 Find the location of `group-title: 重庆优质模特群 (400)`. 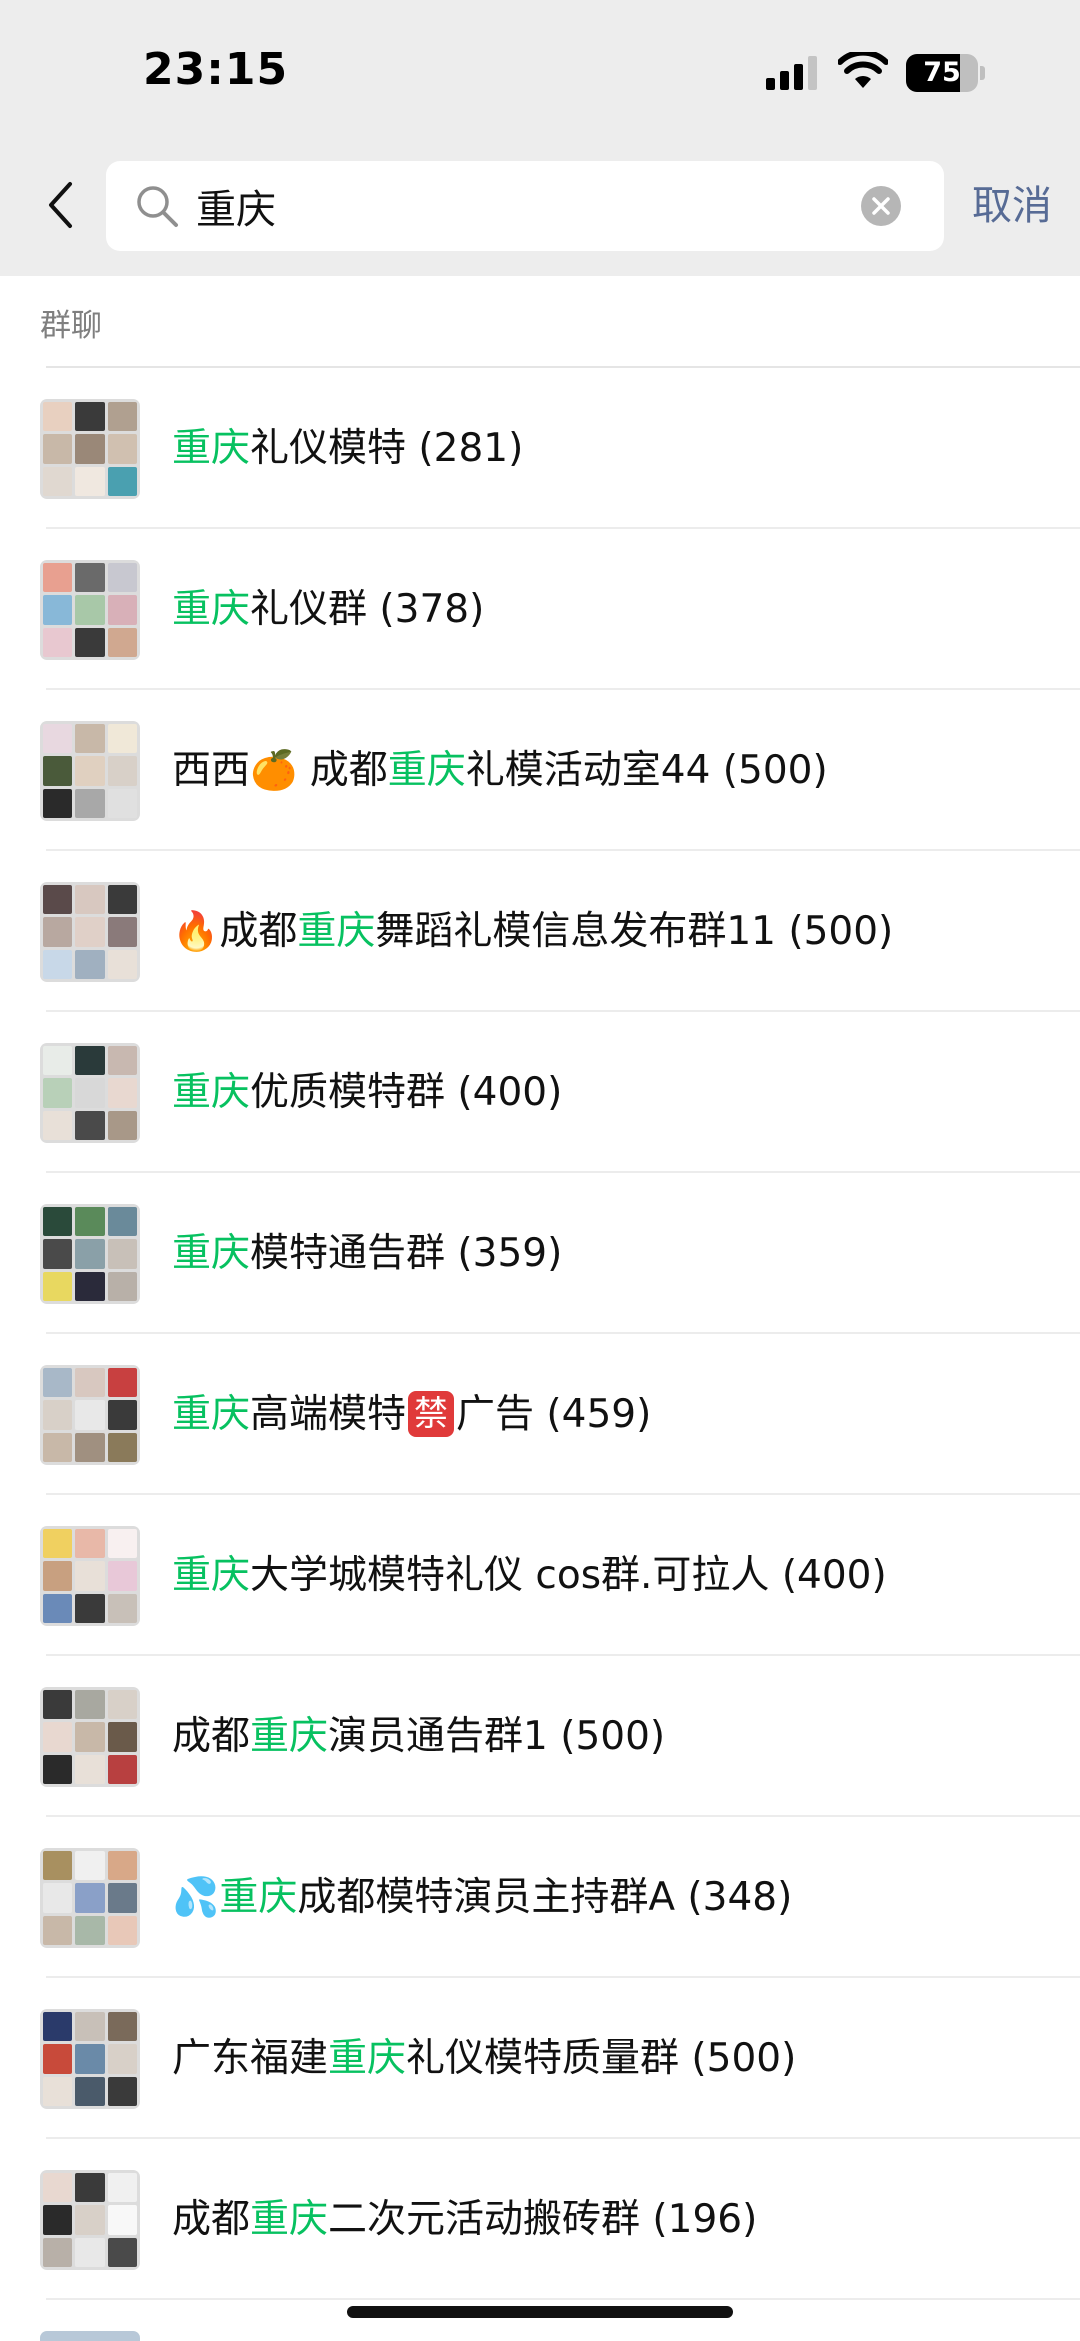

group-title: 重庆优质模特群 (400) is located at coordinates (367, 1092).